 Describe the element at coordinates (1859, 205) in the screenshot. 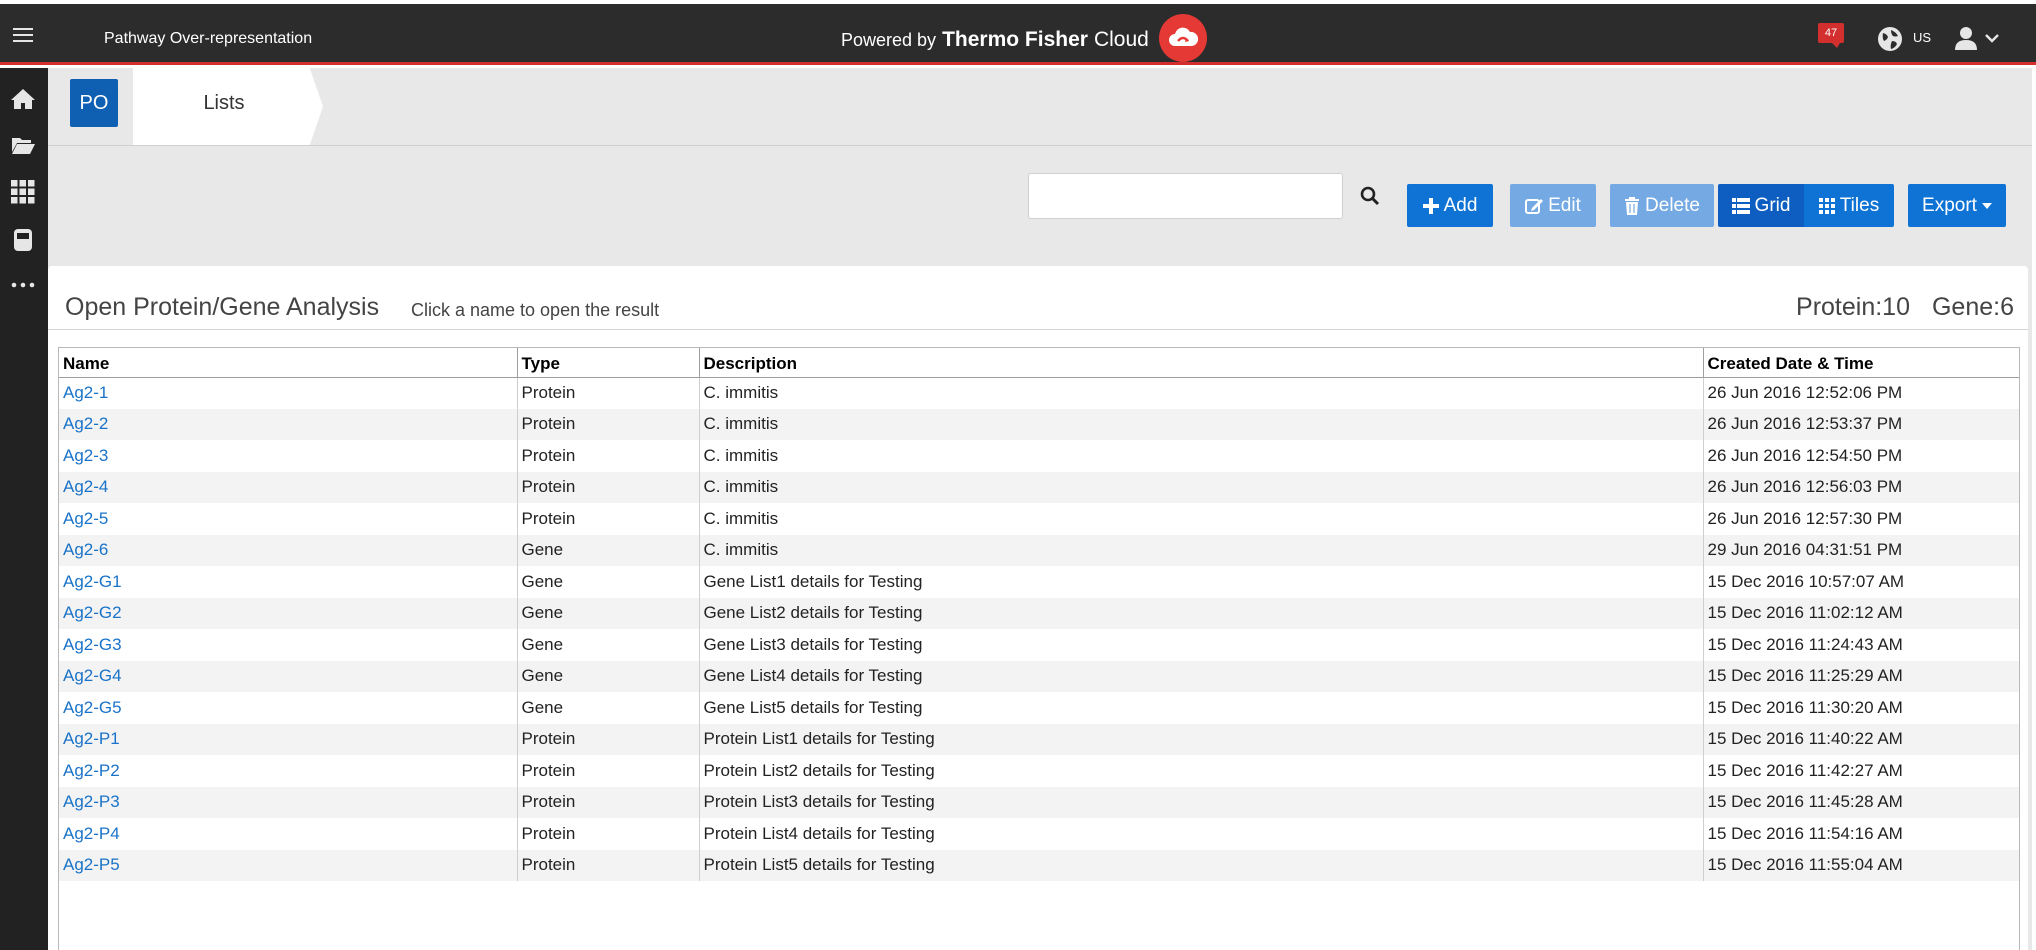

I see `tiles-label: Tiles` at that location.